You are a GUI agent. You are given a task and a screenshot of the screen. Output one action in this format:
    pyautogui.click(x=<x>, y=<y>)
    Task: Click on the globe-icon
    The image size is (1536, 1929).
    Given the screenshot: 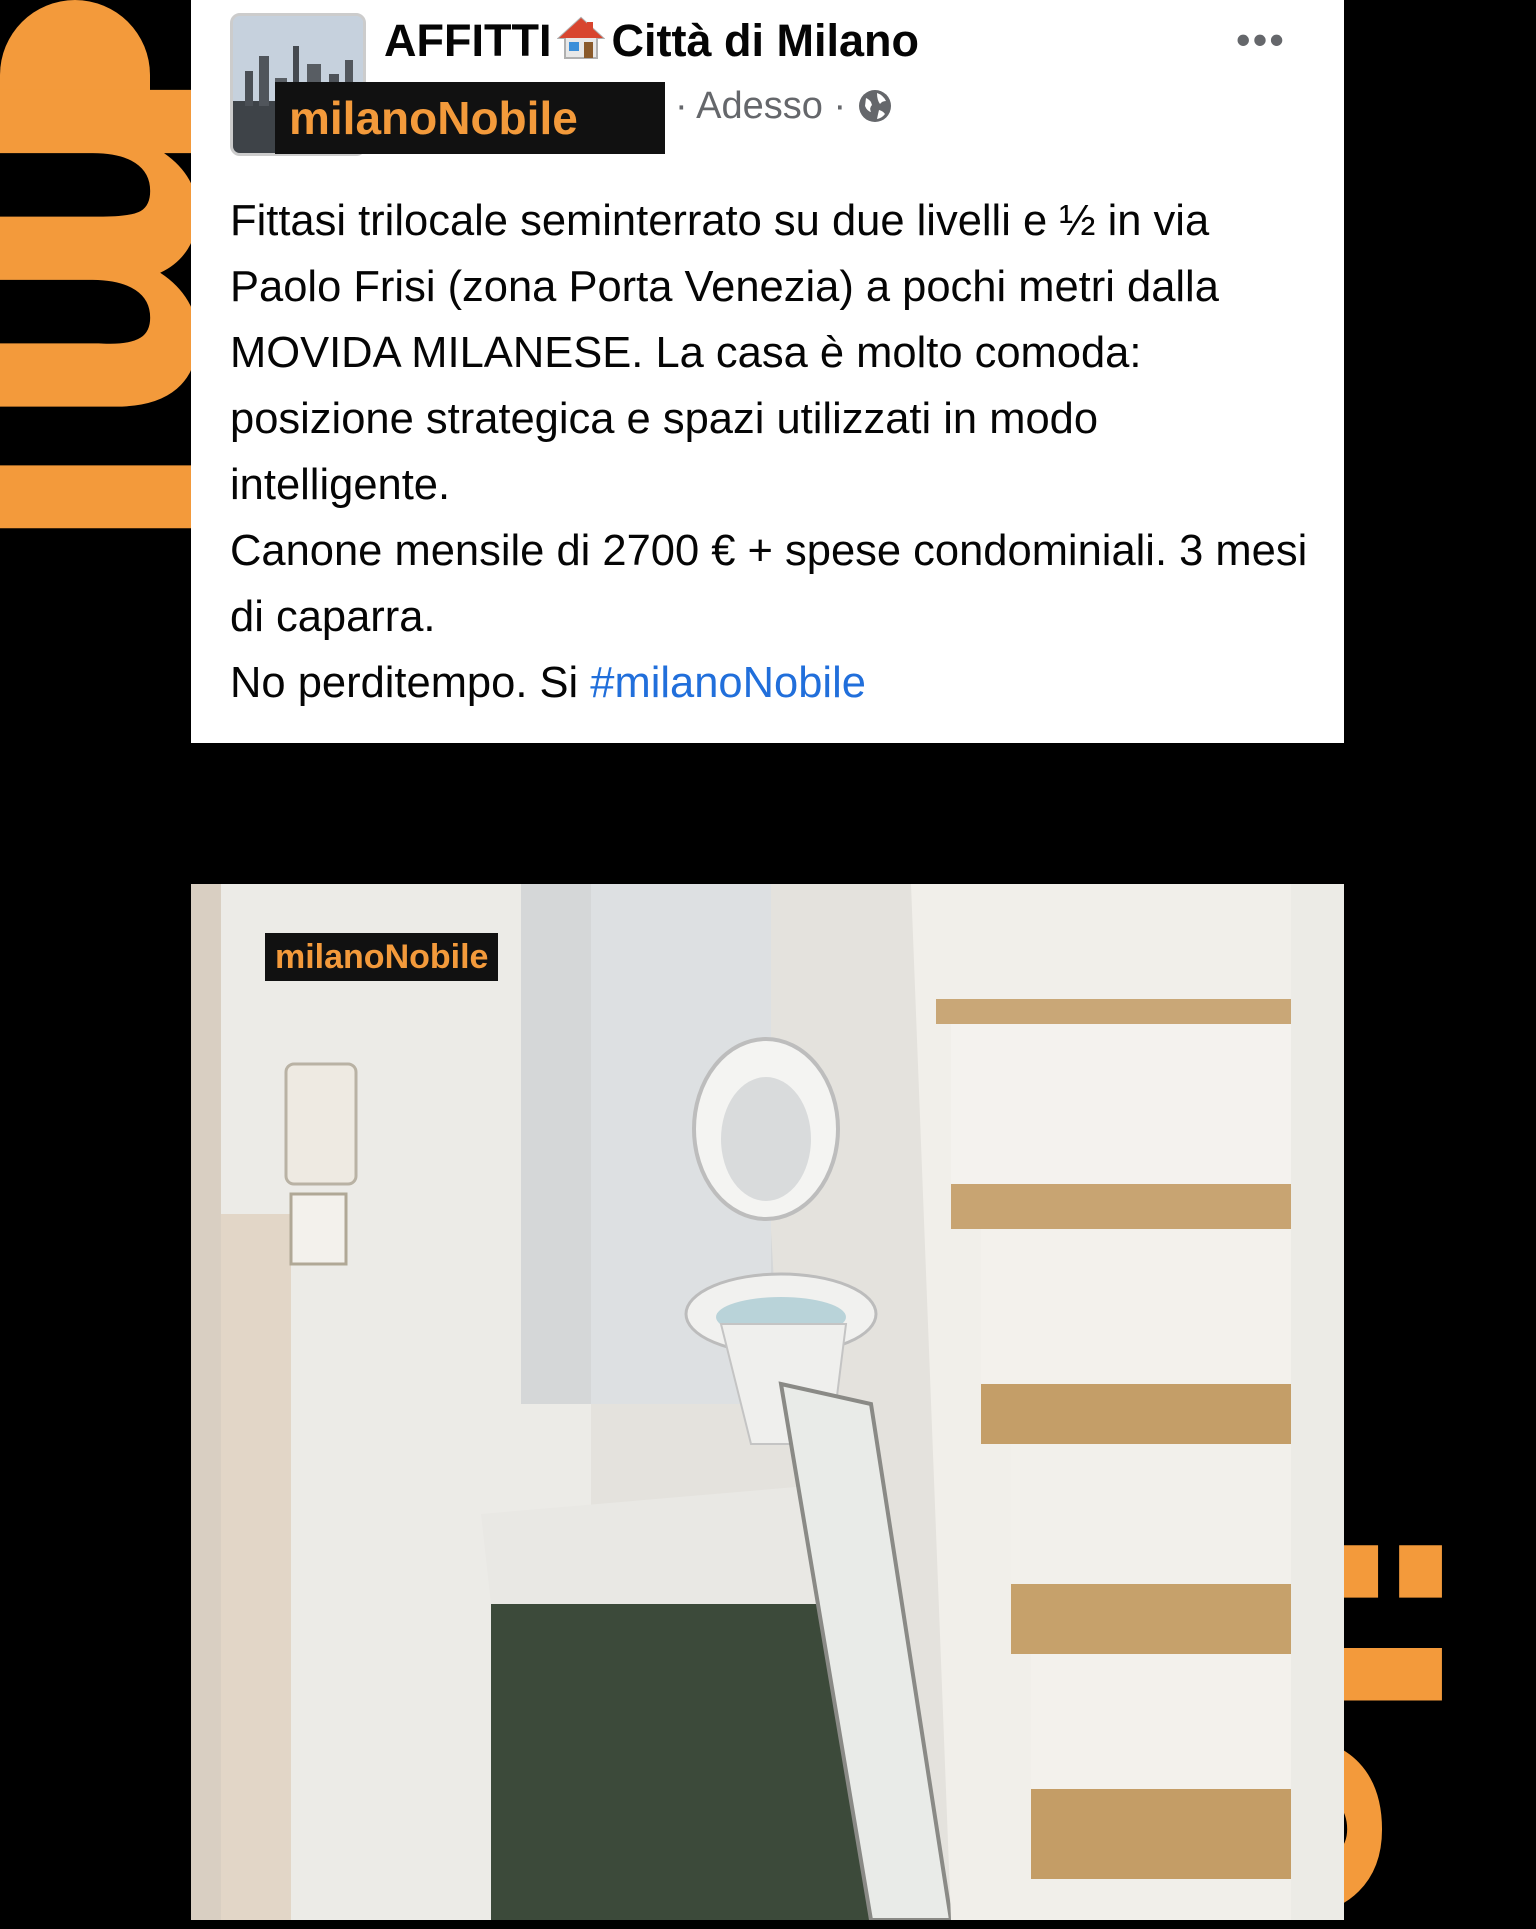 What is the action you would take?
    pyautogui.click(x=875, y=111)
    